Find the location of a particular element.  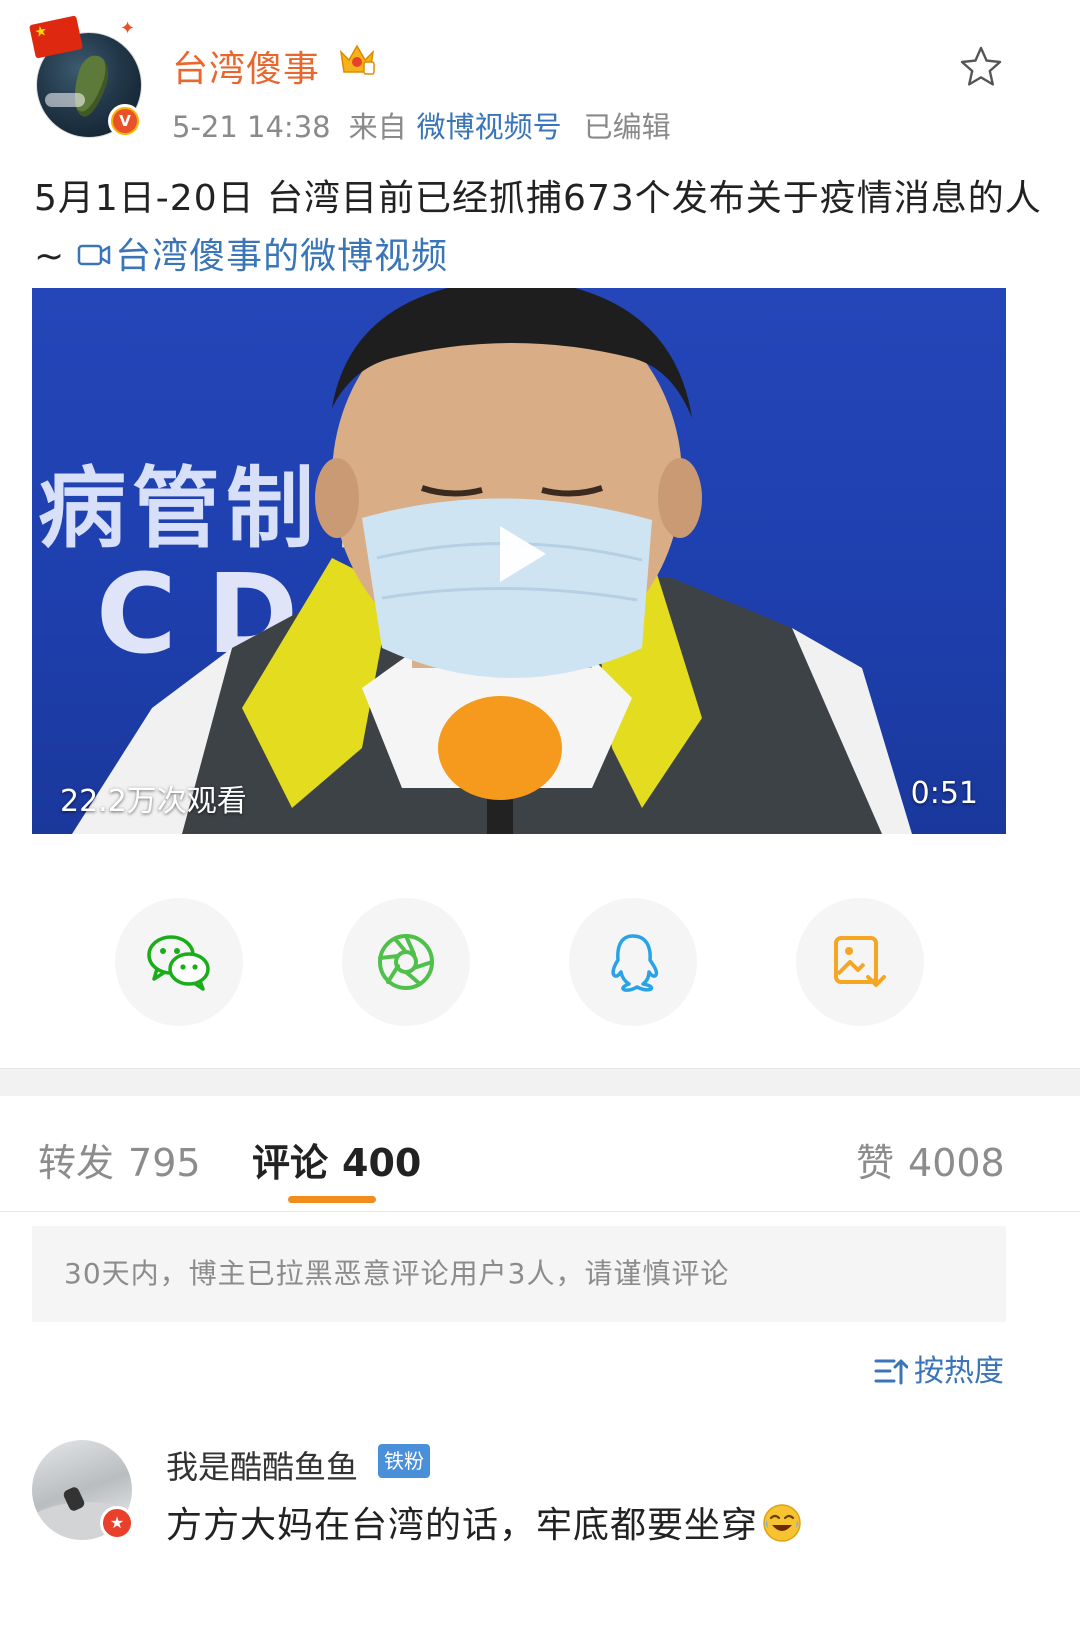

verified-badge-icon: V is located at coordinates (125, 121).